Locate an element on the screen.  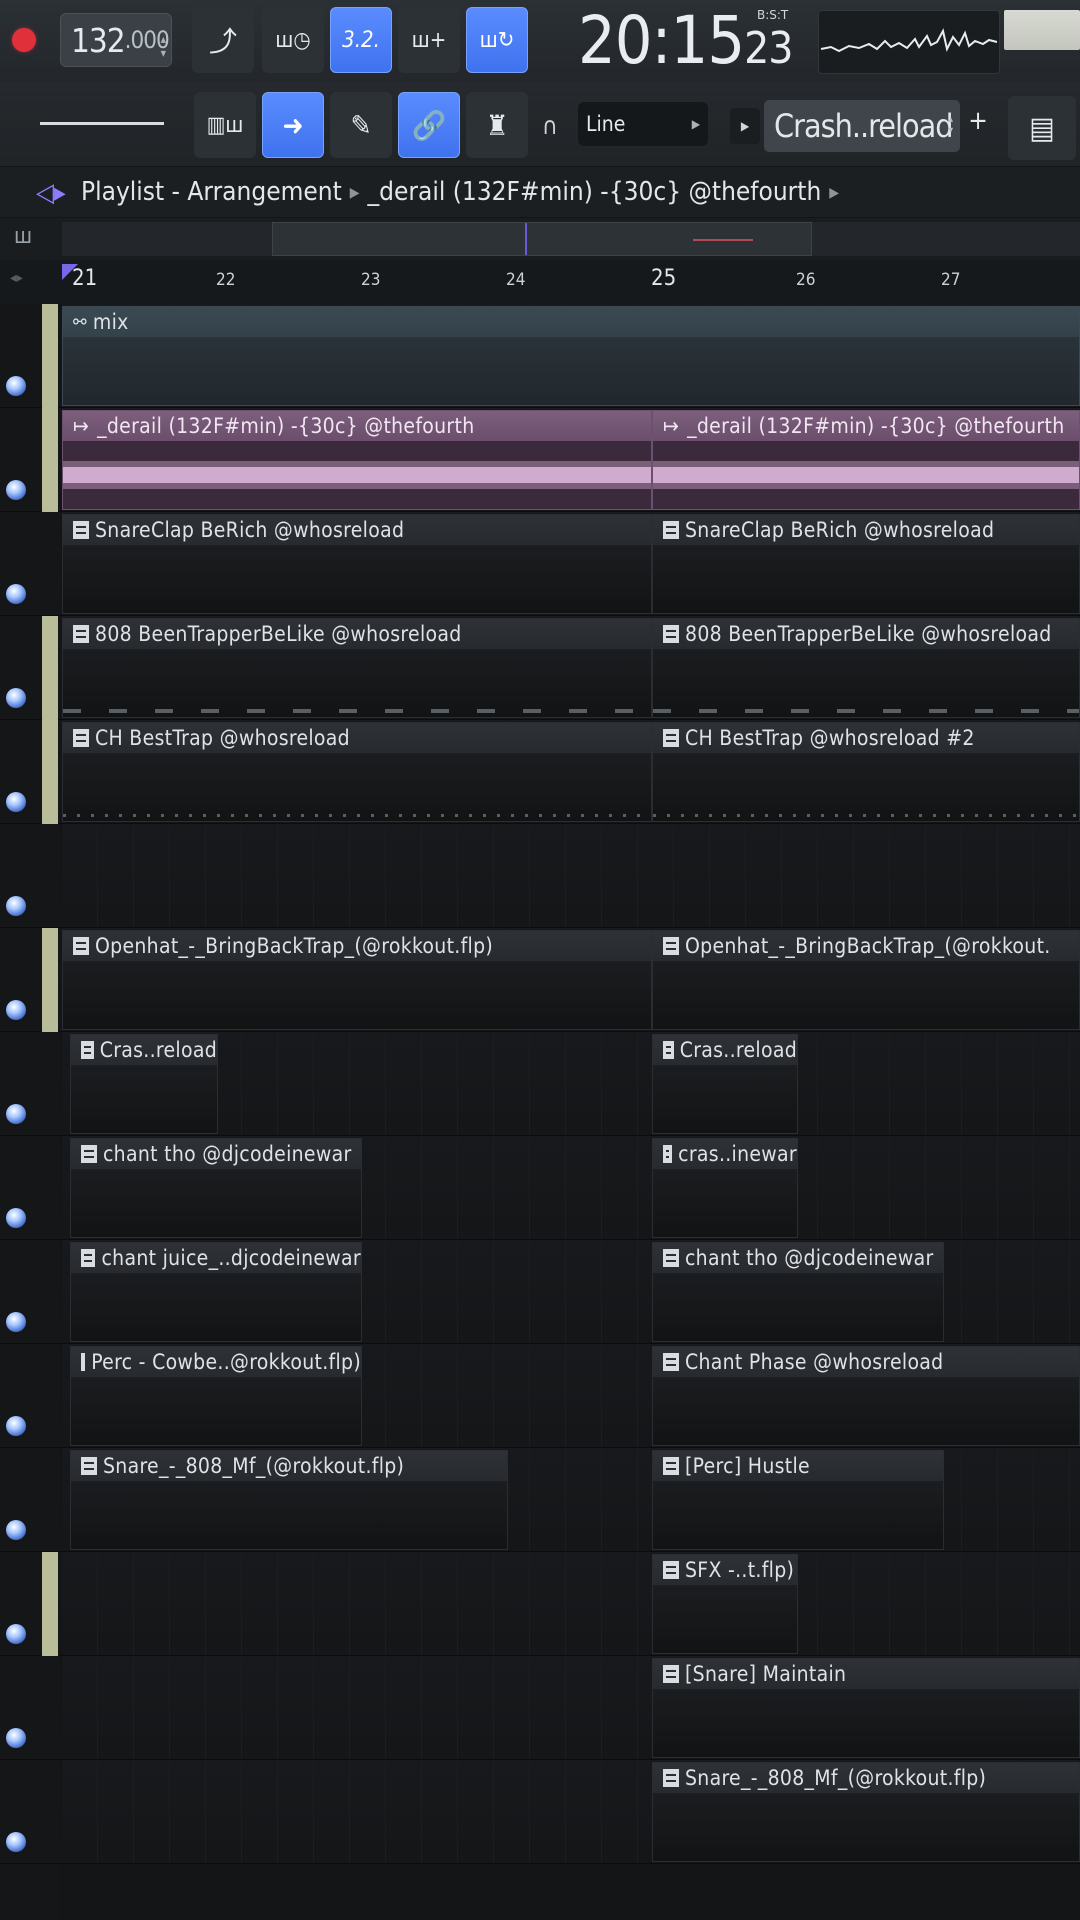
scroll-arrows-icon: ◂▸ is located at coordinates (16, 278).